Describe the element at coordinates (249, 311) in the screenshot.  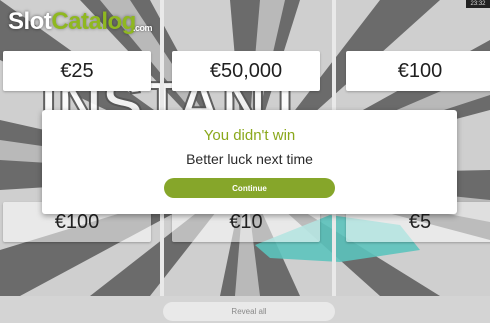
I see `reveal-all-button: Reveal all` at that location.